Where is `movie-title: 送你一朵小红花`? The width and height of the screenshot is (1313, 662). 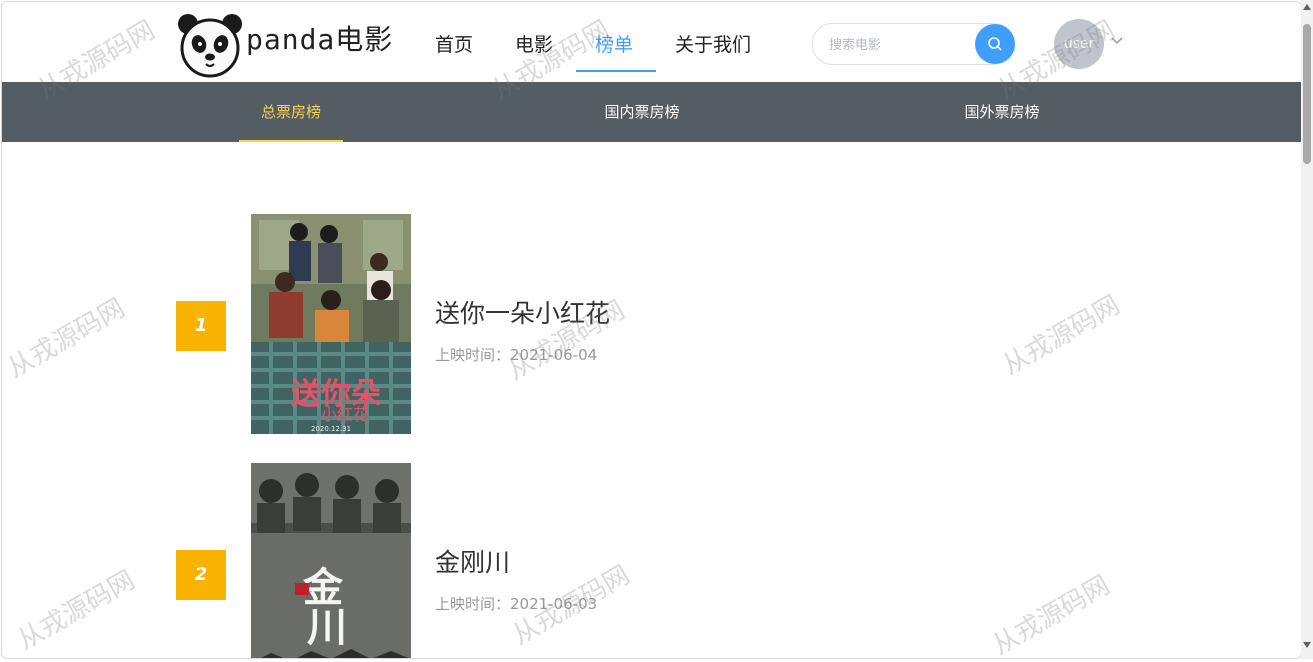
movie-title: 送你一朵小红花 is located at coordinates (522, 312).